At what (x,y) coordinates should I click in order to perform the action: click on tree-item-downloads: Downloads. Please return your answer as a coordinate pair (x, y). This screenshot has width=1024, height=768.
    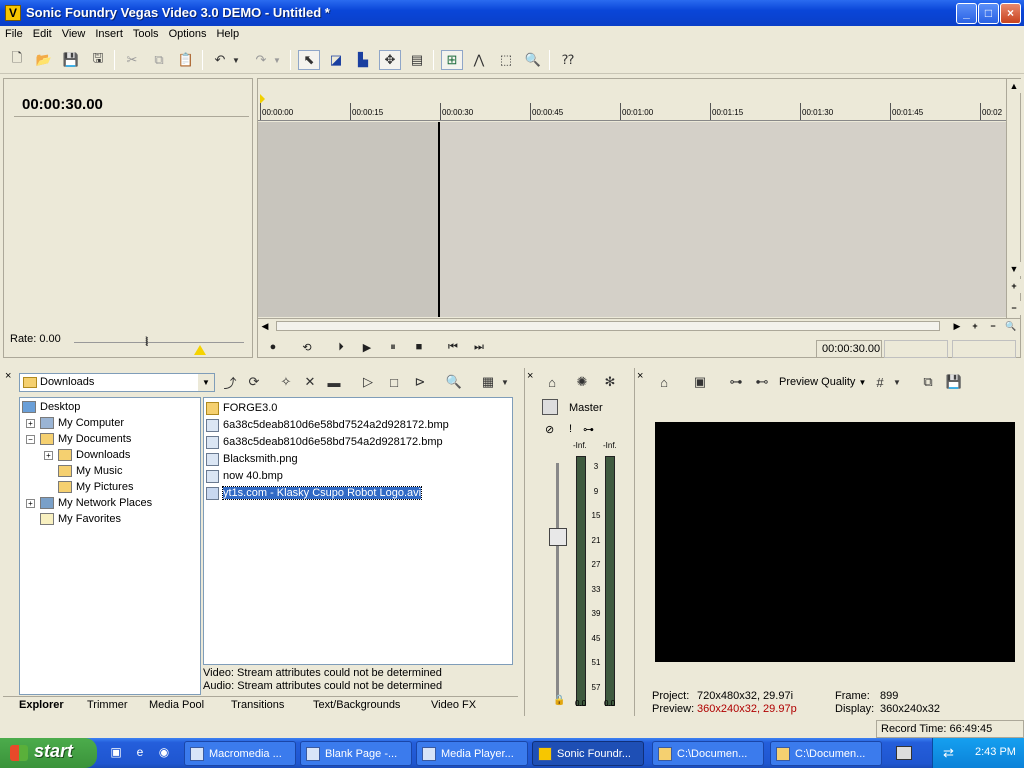
    Looking at the image, I should click on (94, 455).